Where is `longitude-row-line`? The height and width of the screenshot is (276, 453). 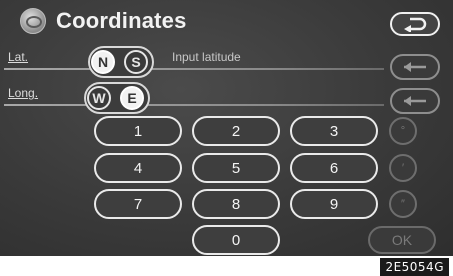
longitude-row-line is located at coordinates (194, 105).